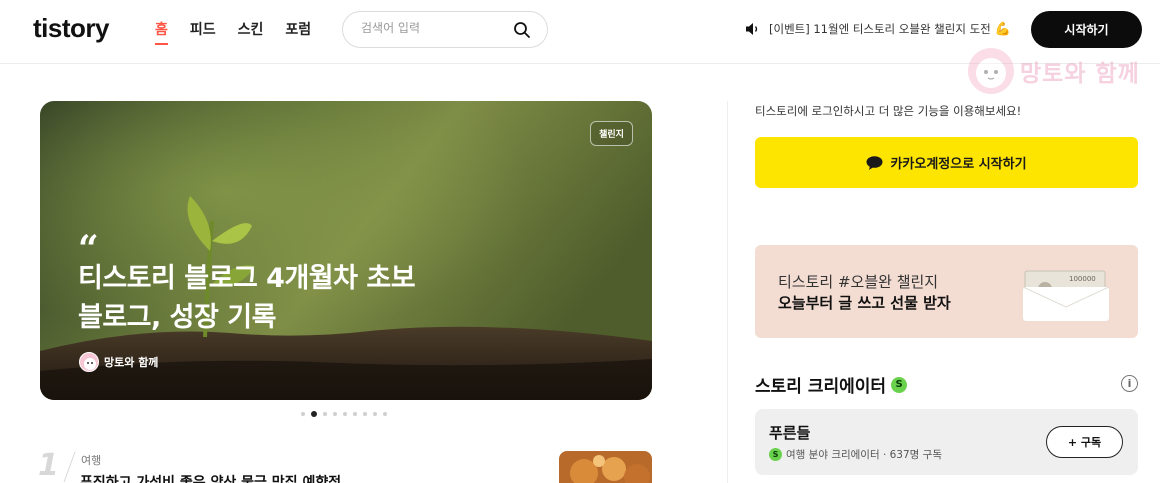 This screenshot has height=483, width=1160. Describe the element at coordinates (858, 282) in the screenshot. I see `banner-subtitle: 티스토리 #오블완 챌린지` at that location.